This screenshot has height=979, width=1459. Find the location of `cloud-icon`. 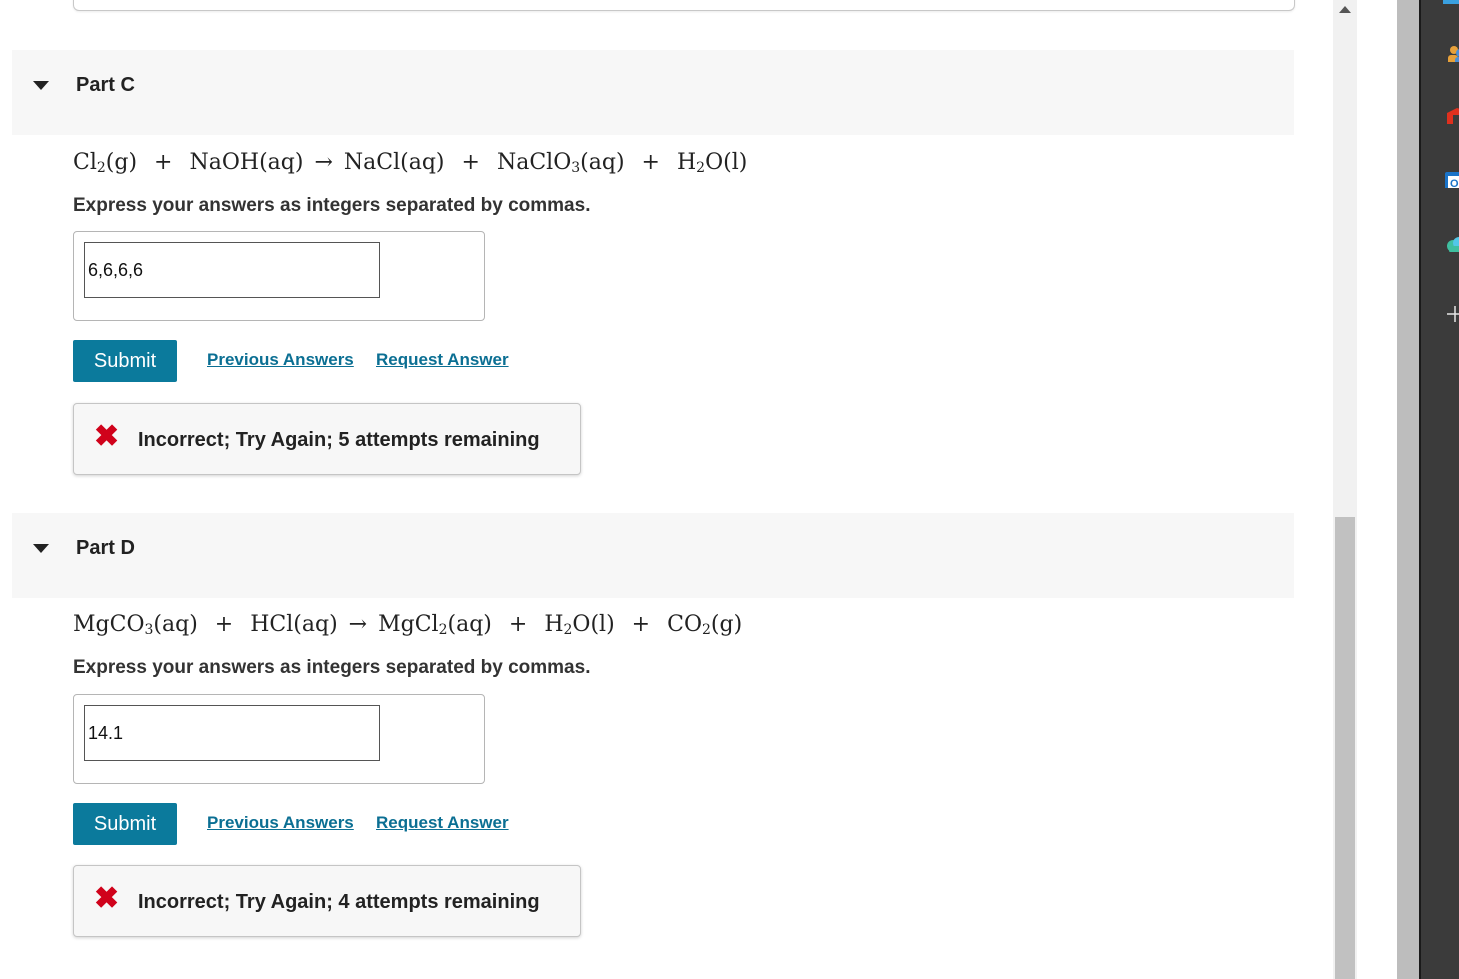

cloud-icon is located at coordinates (1452, 243).